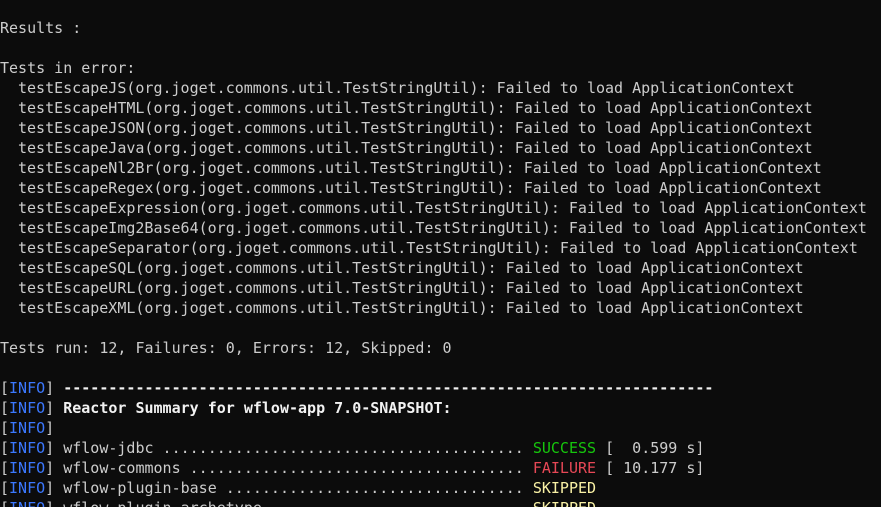 This screenshot has width=881, height=507. What do you see at coordinates (650, 468) in the screenshot?
I see `module-time: [ 10.177 s]` at bounding box center [650, 468].